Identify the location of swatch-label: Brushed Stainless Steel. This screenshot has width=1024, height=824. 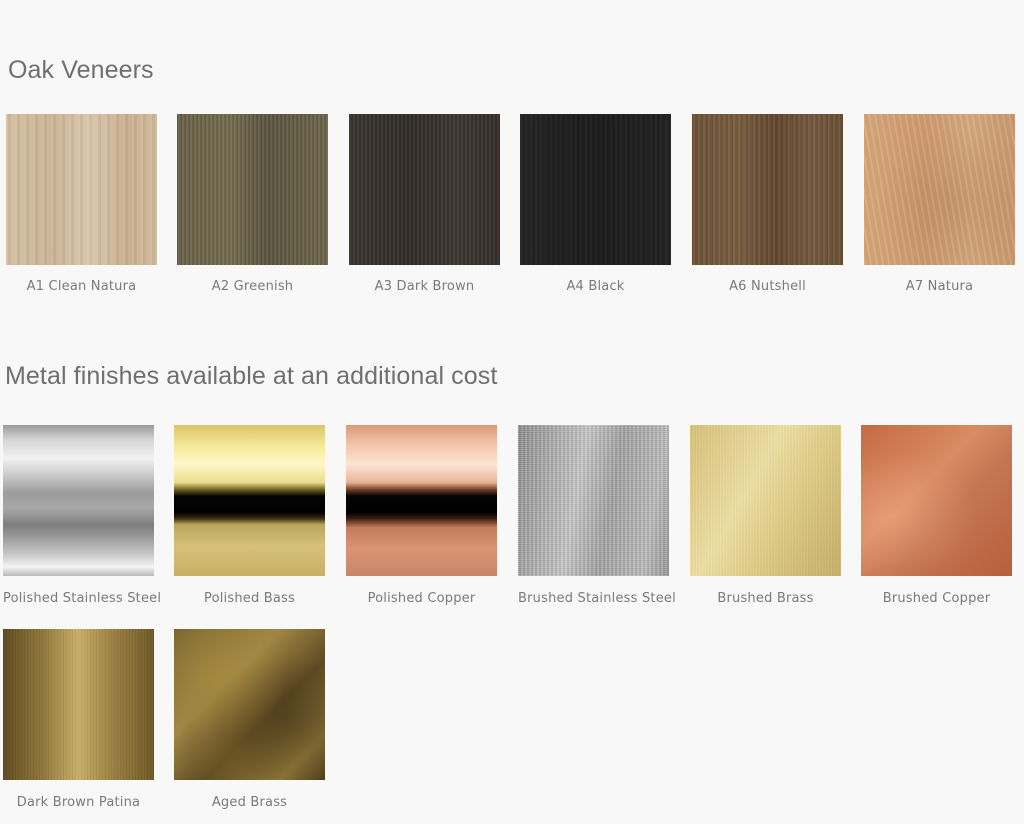
(597, 598).